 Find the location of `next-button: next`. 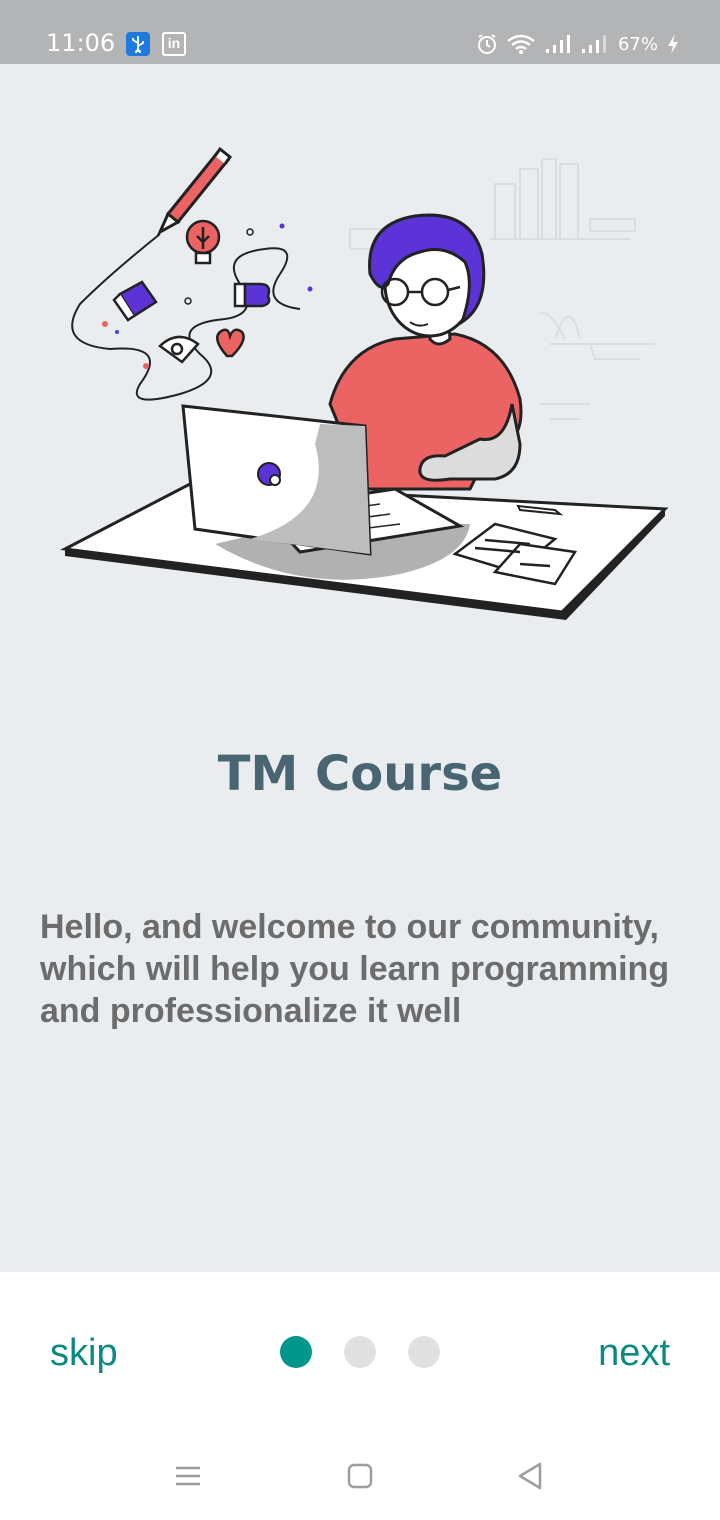

next-button: next is located at coordinates (634, 1353).